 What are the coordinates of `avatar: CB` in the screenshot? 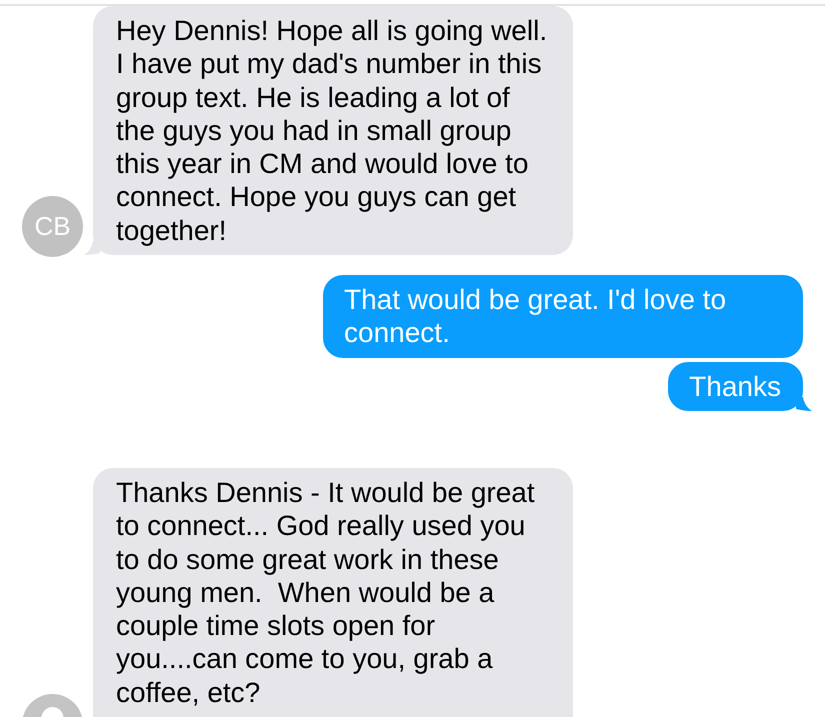 It's located at (52, 227).